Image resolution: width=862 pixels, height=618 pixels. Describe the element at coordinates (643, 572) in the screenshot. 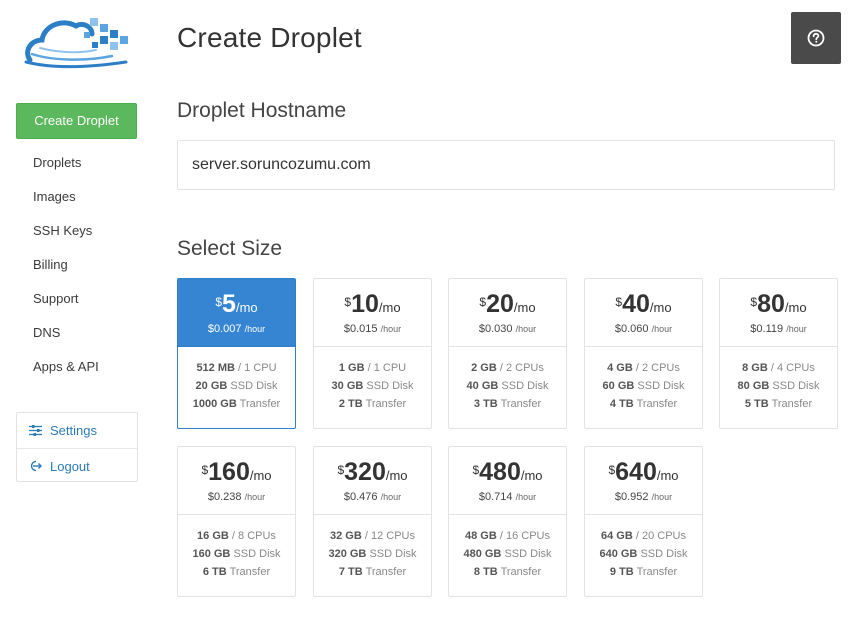

I see `spec-transfer-row: 9 TB Transfer` at that location.